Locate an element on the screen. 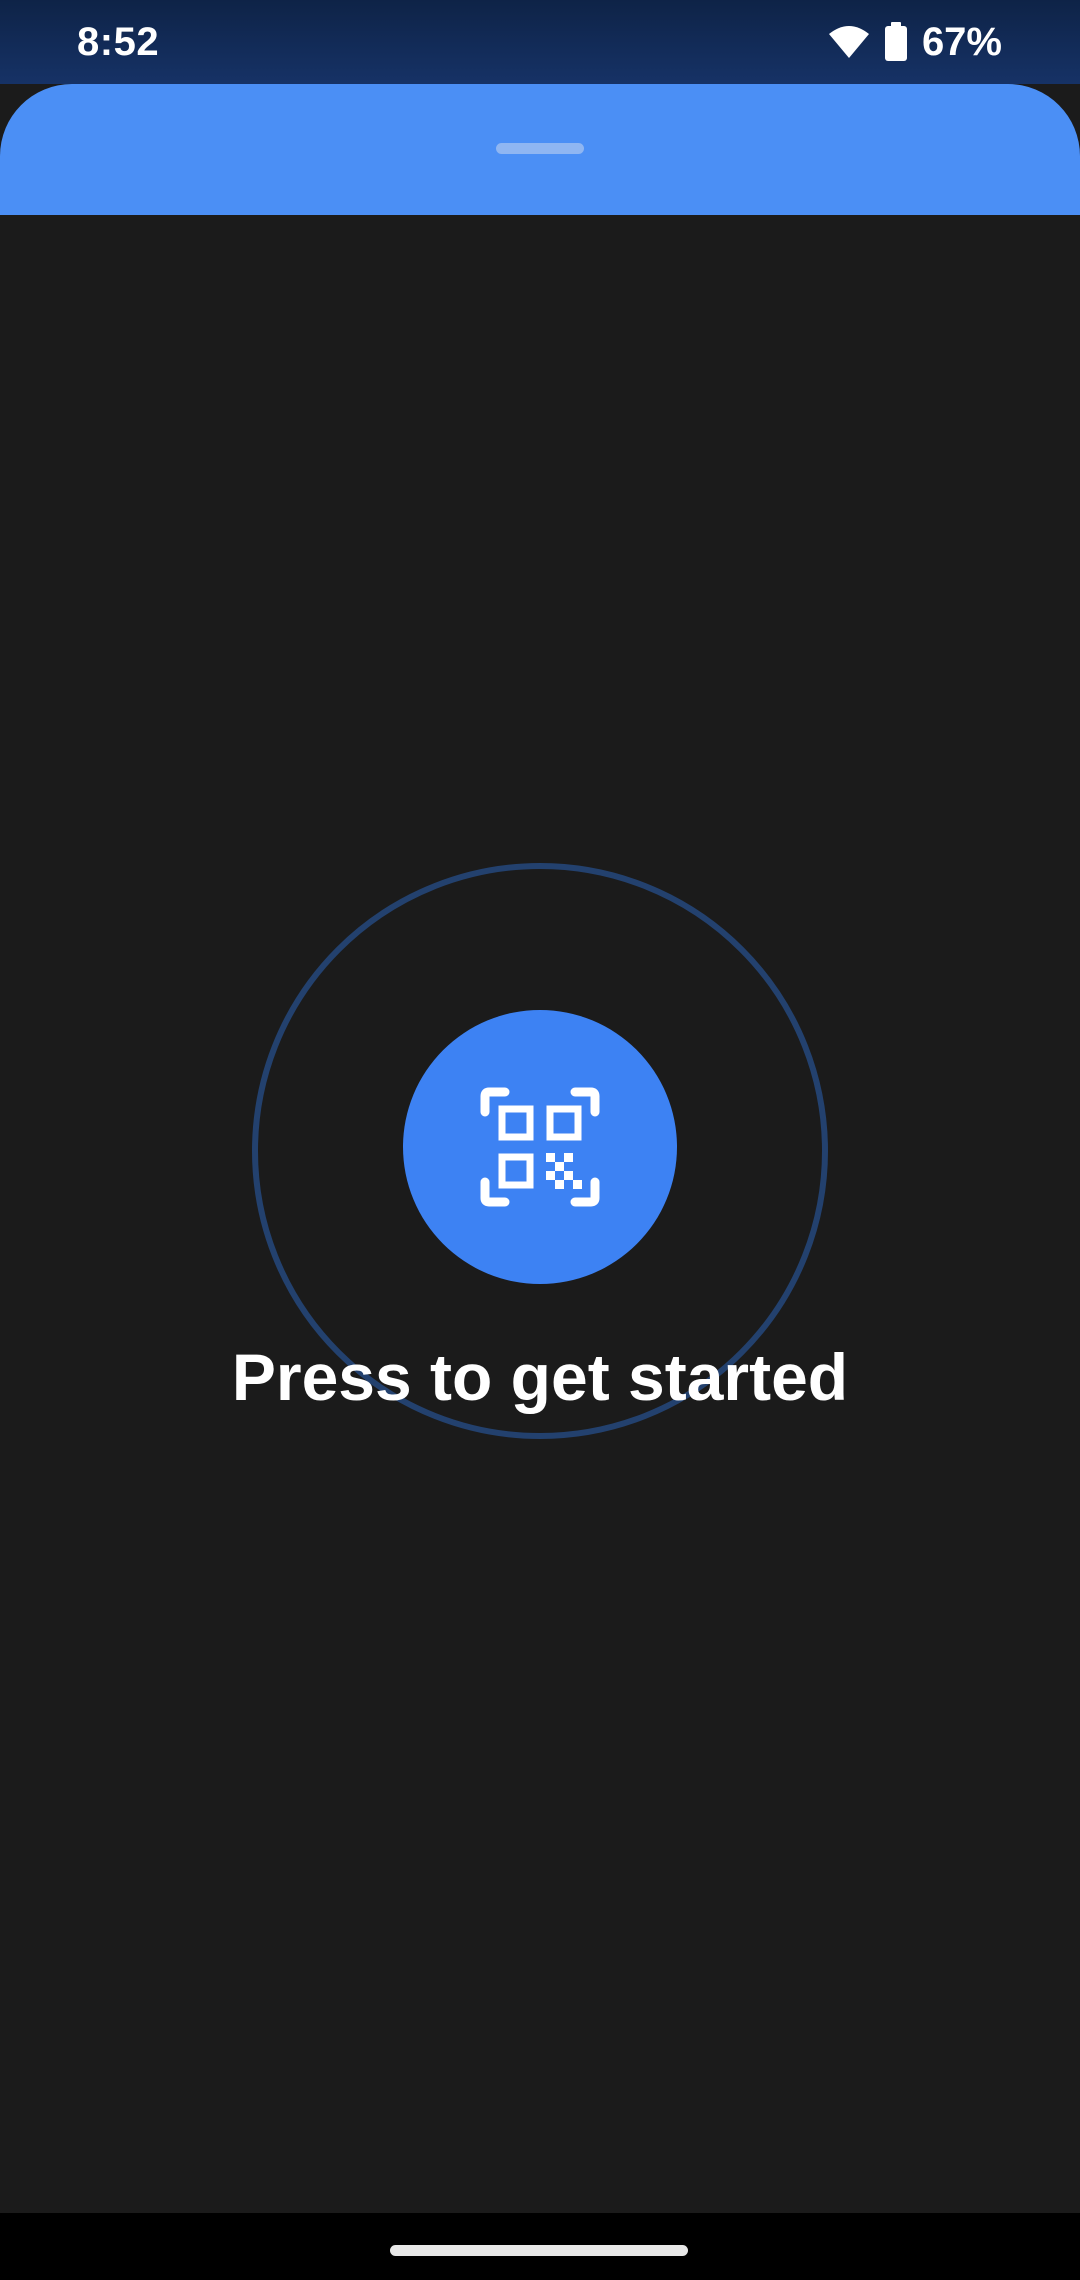 The width and height of the screenshot is (1080, 2280). drag-handle is located at coordinates (540, 148).